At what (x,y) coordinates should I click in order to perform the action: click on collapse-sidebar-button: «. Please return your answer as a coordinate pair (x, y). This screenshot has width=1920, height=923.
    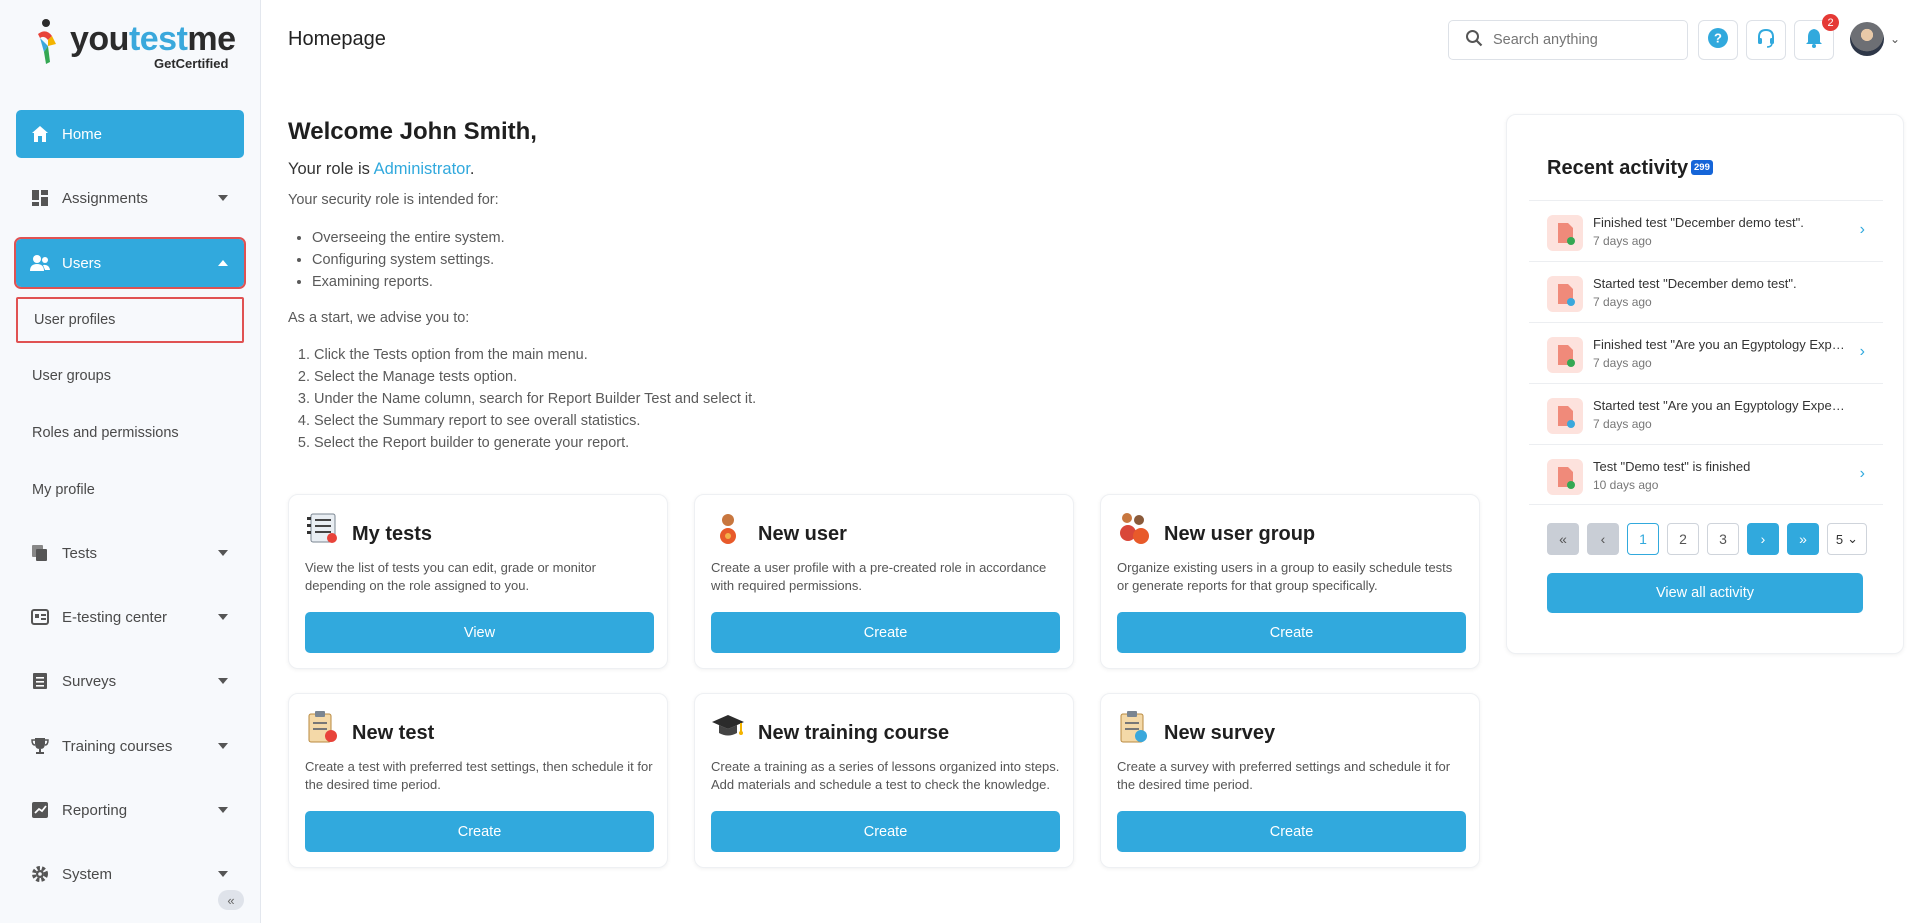
    Looking at the image, I should click on (231, 900).